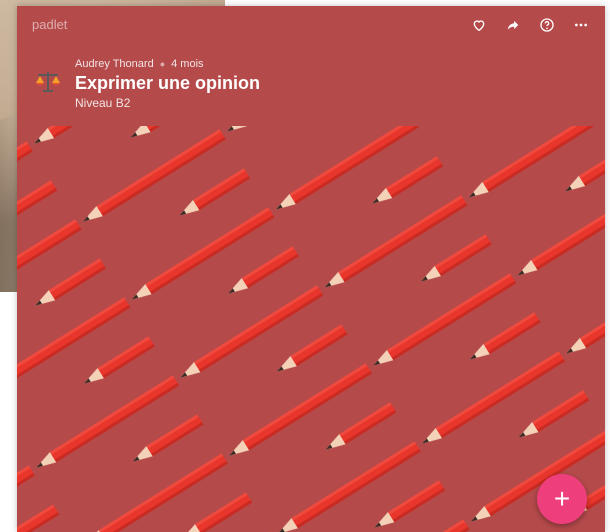 This screenshot has height=532, width=610. I want to click on board-title: Exprimer une opinion, so click(168, 83).